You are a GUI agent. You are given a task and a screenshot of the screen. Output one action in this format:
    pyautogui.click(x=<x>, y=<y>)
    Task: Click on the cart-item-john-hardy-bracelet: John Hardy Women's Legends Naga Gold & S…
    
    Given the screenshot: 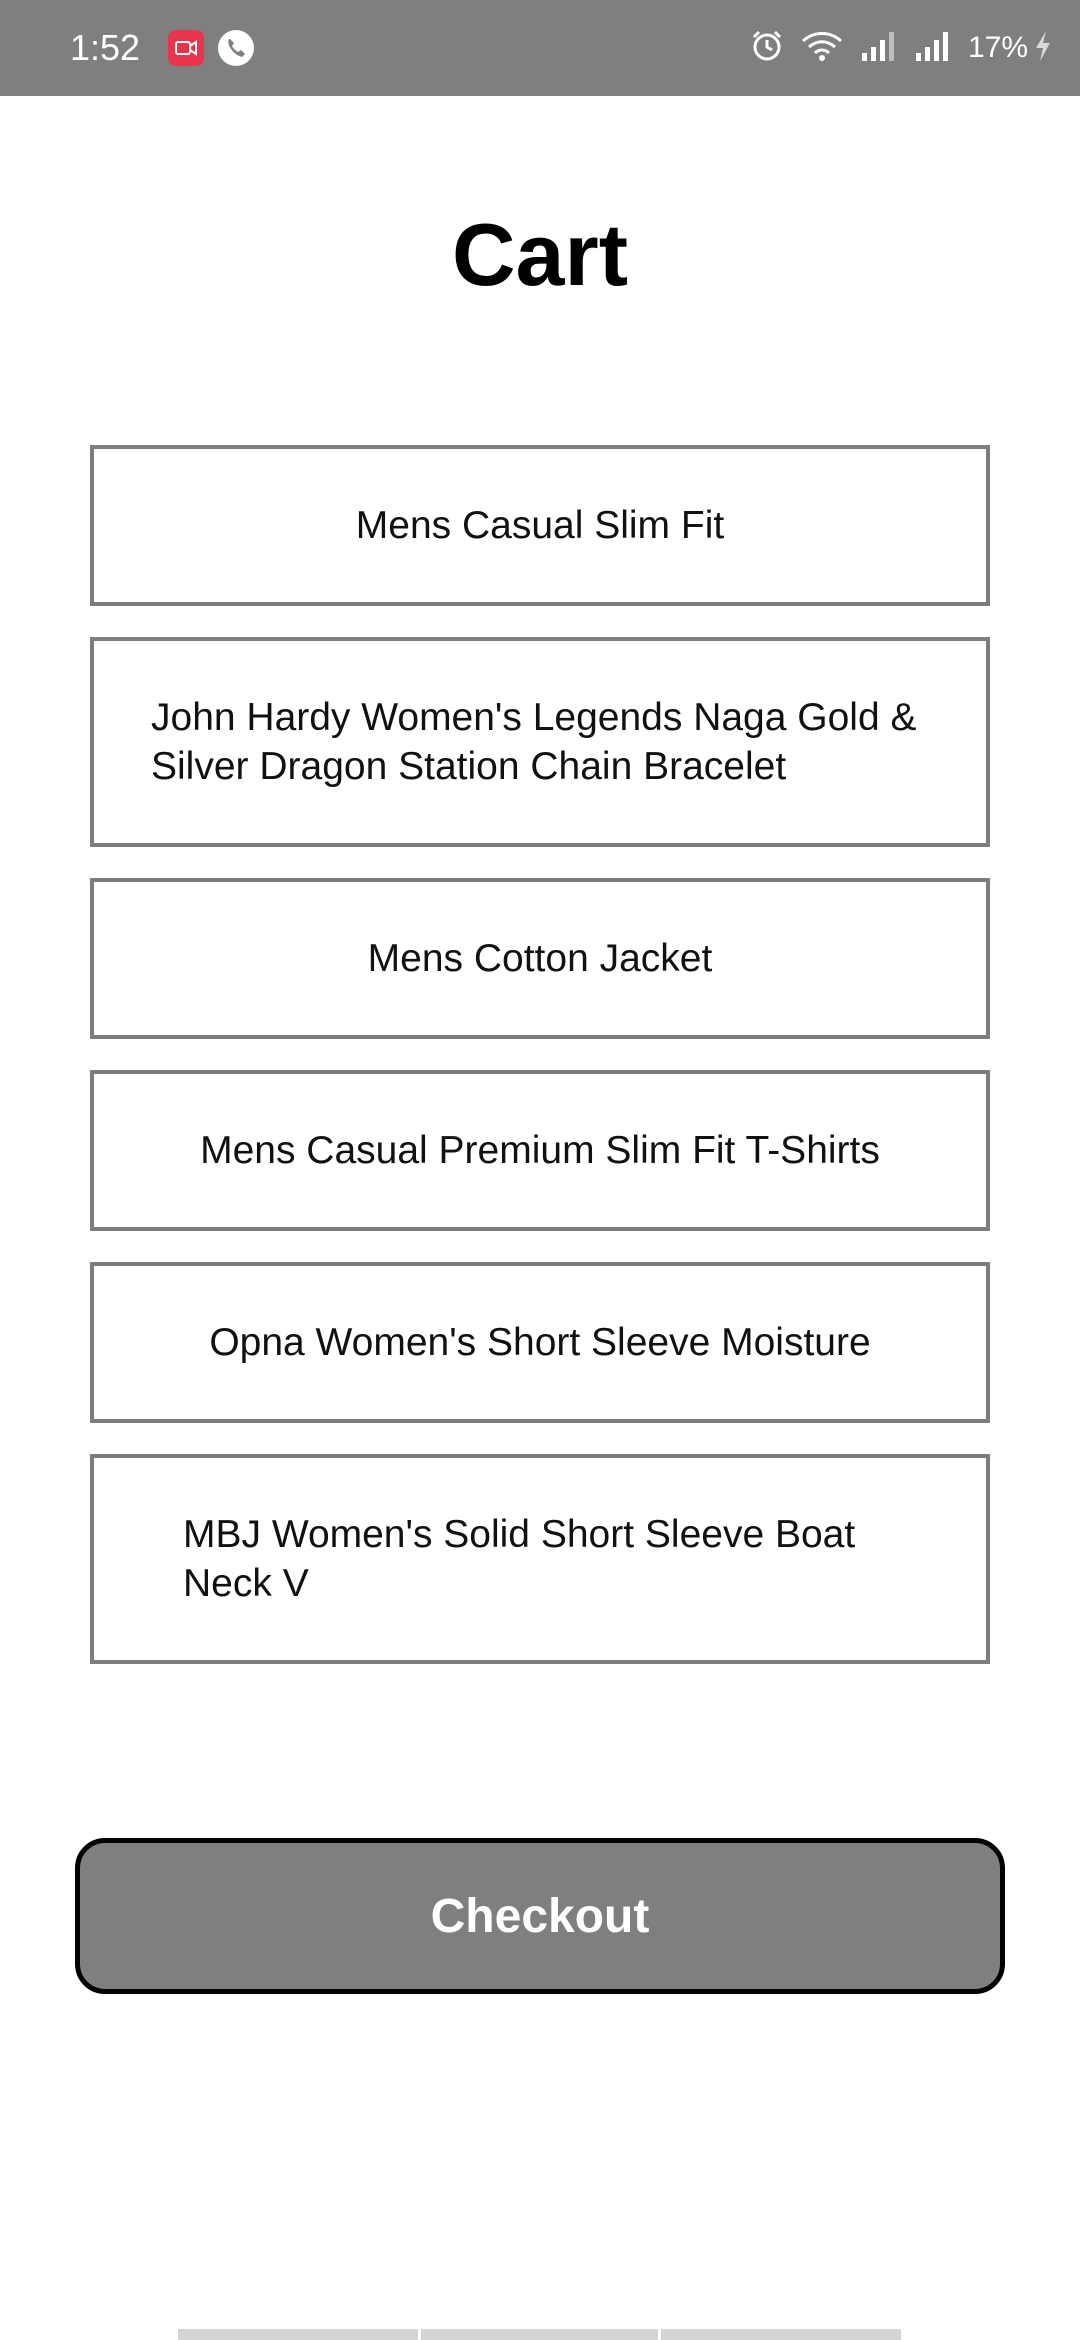 What is the action you would take?
    pyautogui.click(x=540, y=742)
    